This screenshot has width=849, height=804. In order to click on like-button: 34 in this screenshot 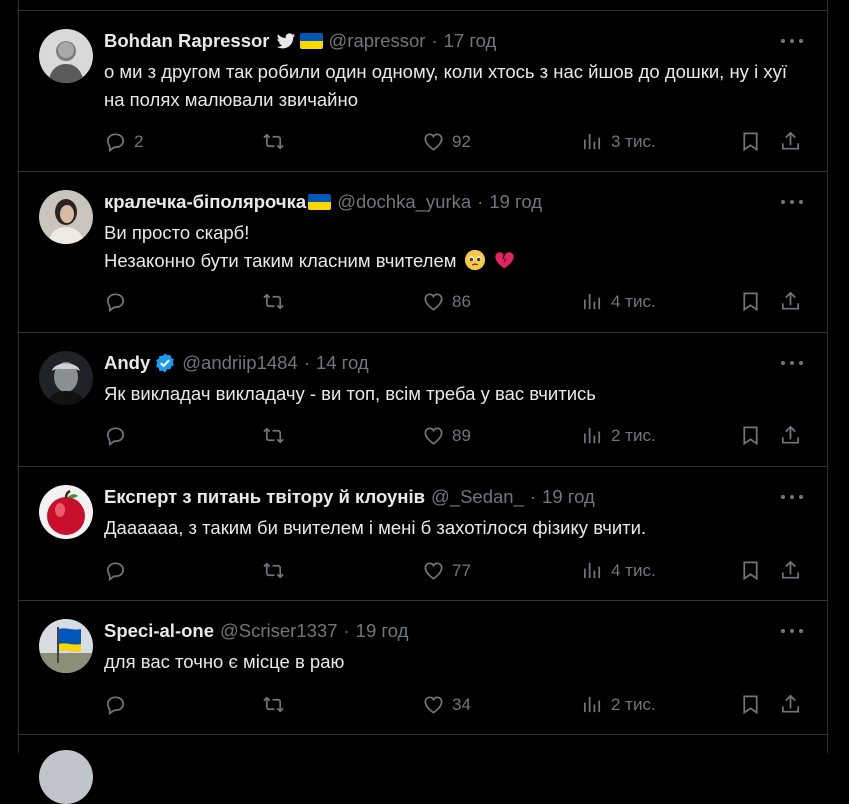, I will do `click(446, 704)`.